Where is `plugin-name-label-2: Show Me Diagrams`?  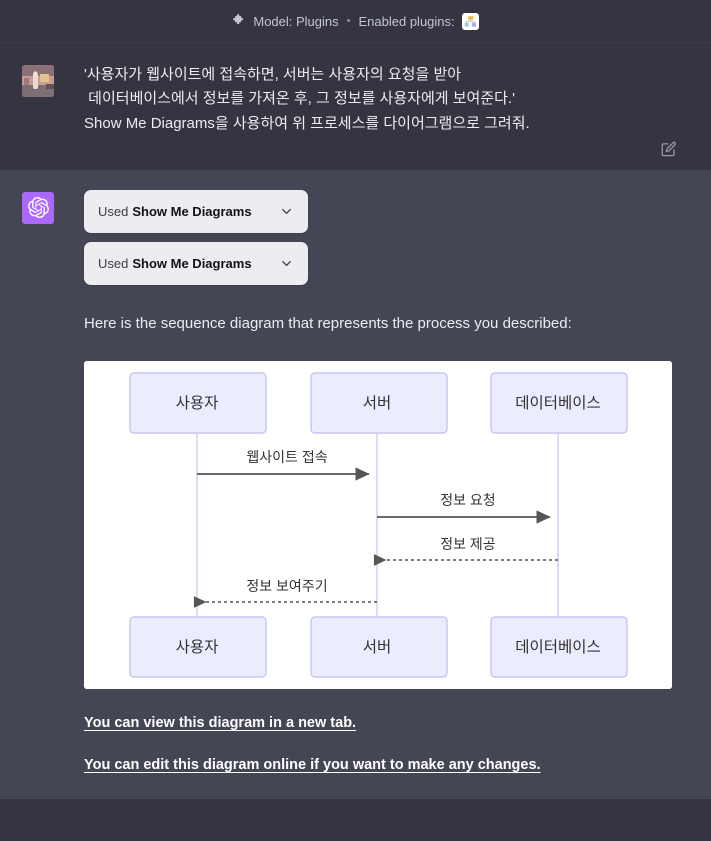 plugin-name-label-2: Show Me Diagrams is located at coordinates (192, 263).